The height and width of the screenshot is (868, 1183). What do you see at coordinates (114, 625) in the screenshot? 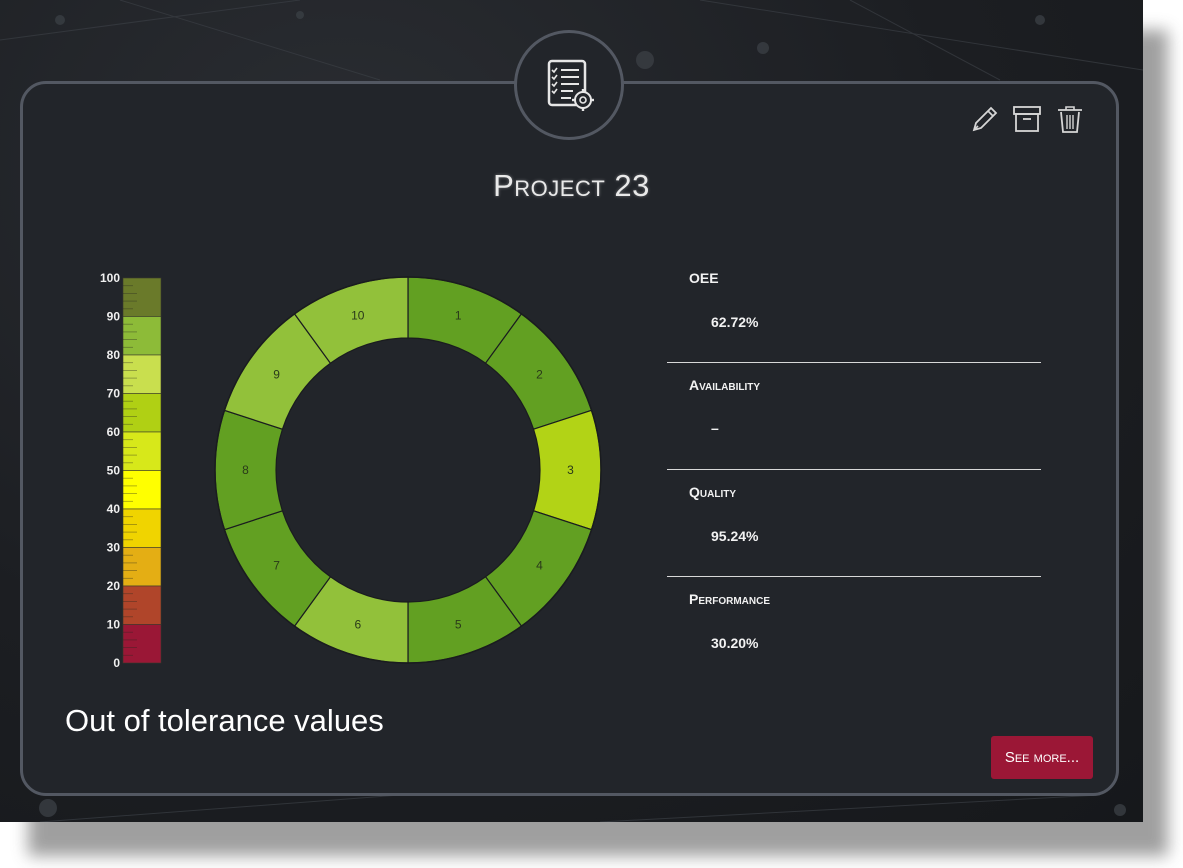
I see `gauge-tick-label: 10` at bounding box center [114, 625].